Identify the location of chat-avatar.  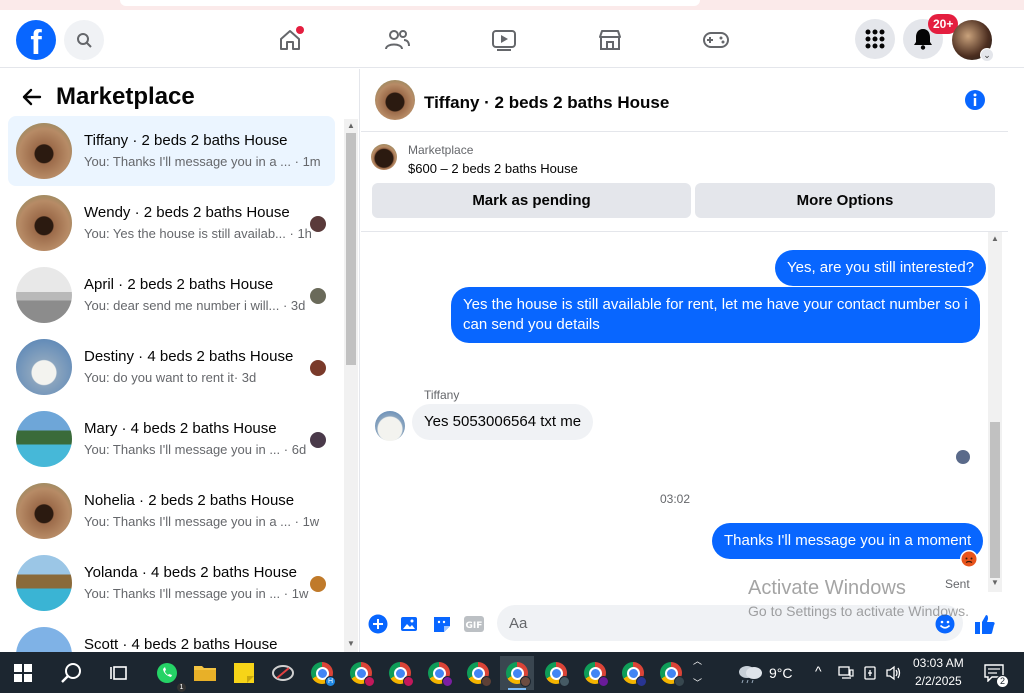
(395, 100).